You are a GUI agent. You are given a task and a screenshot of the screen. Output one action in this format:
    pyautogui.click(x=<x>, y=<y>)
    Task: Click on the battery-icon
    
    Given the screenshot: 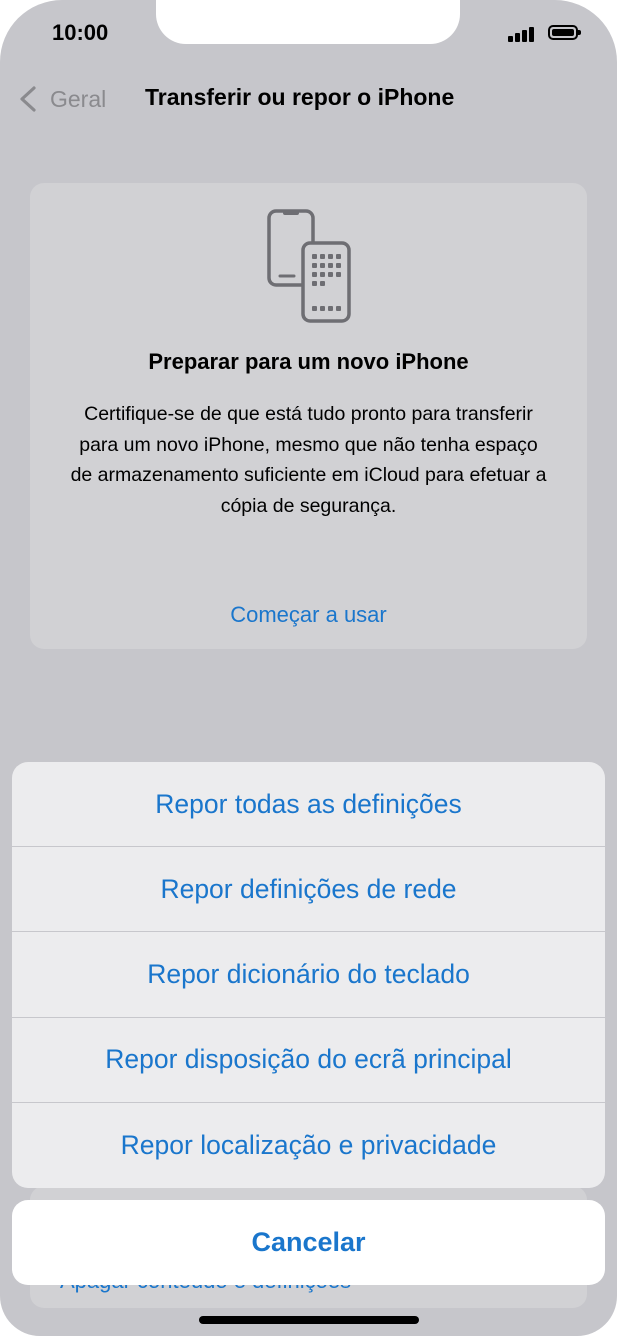 What is the action you would take?
    pyautogui.click(x=564, y=32)
    